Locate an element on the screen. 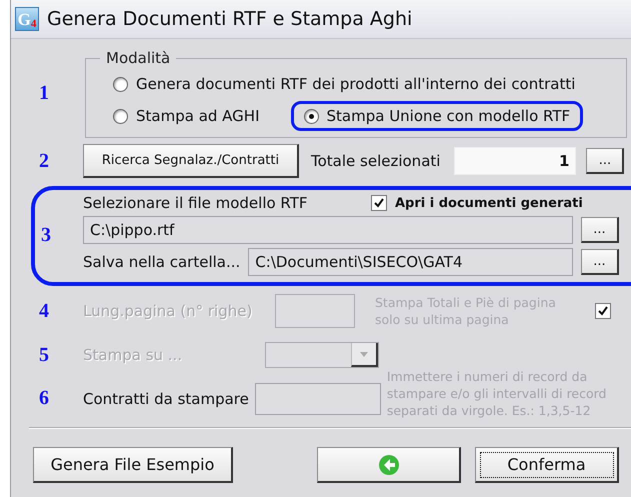 The height and width of the screenshot is (497, 631). folder-path-field: C:\Documenti\SISECO\GAT4 is located at coordinates (410, 262).